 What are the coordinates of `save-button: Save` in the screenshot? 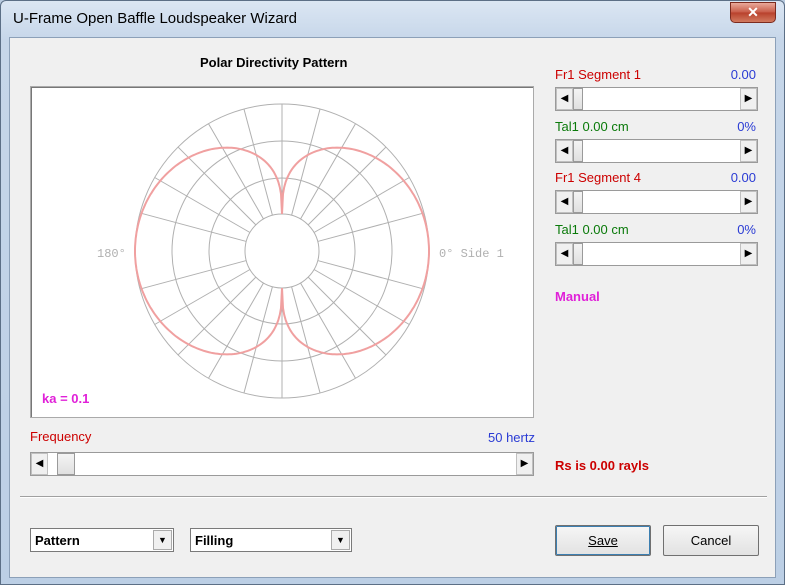 It's located at (603, 540).